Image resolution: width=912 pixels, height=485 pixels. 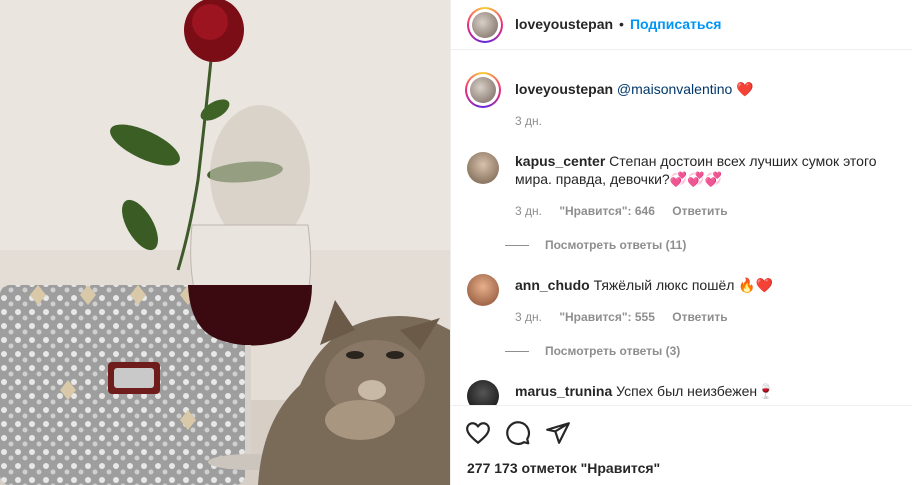 I want to click on caption-meta: 3 дн., so click(x=535, y=121).